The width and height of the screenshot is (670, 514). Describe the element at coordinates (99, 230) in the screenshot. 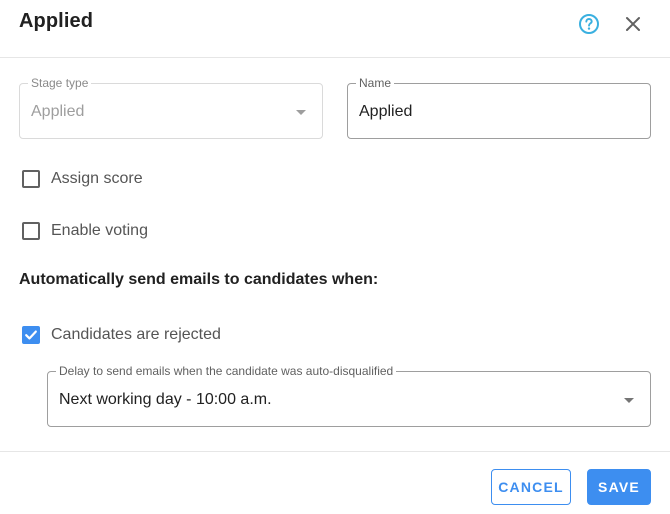

I see `enable-voting-label: Enable voting` at that location.